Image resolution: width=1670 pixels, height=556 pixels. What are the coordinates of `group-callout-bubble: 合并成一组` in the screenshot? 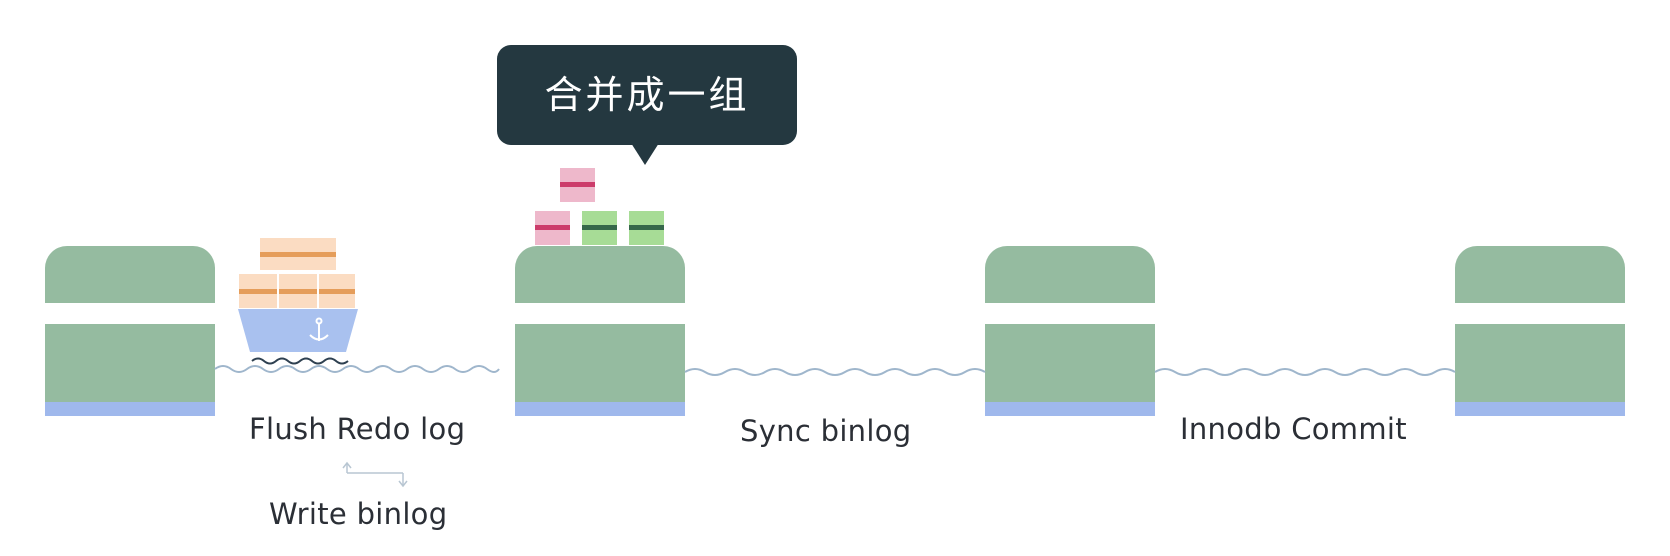 It's located at (647, 95).